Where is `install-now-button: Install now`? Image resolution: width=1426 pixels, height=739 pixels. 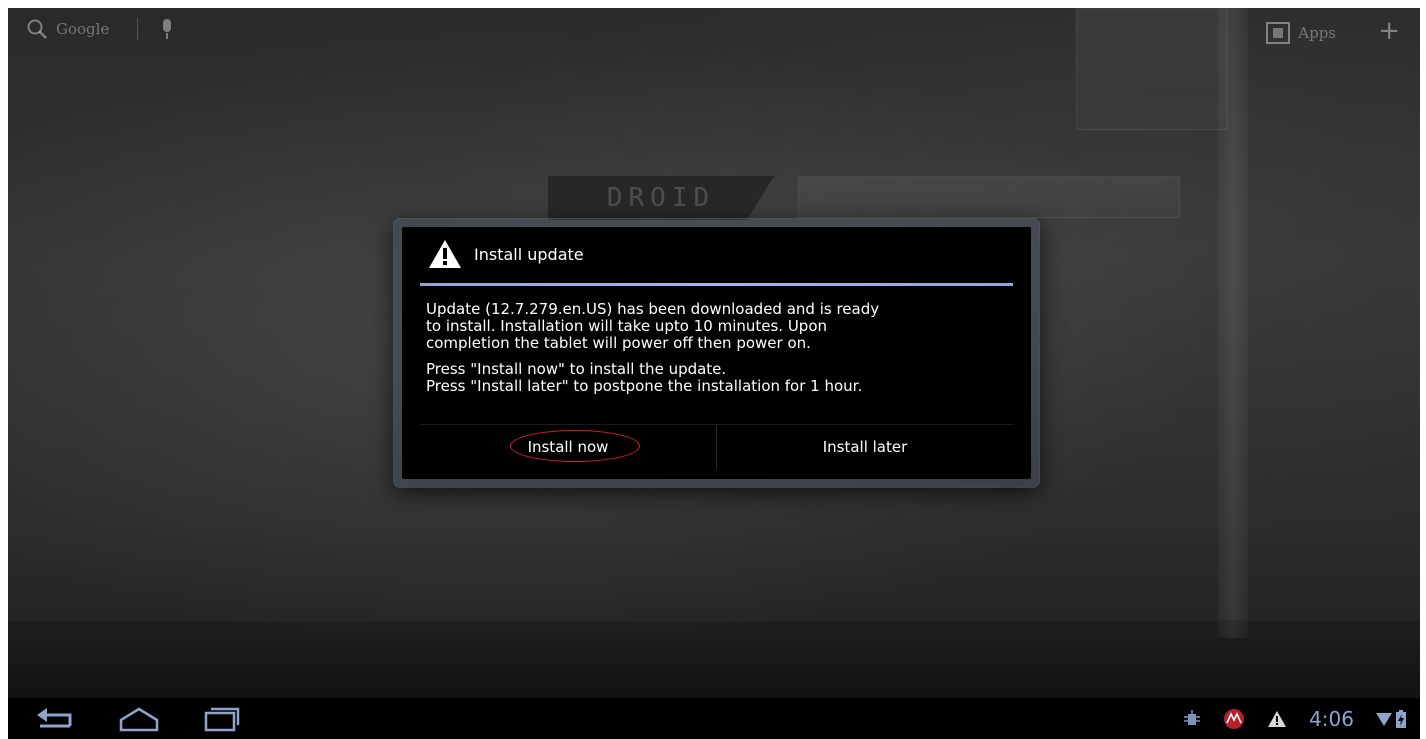 install-now-button: Install now is located at coordinates (568, 447).